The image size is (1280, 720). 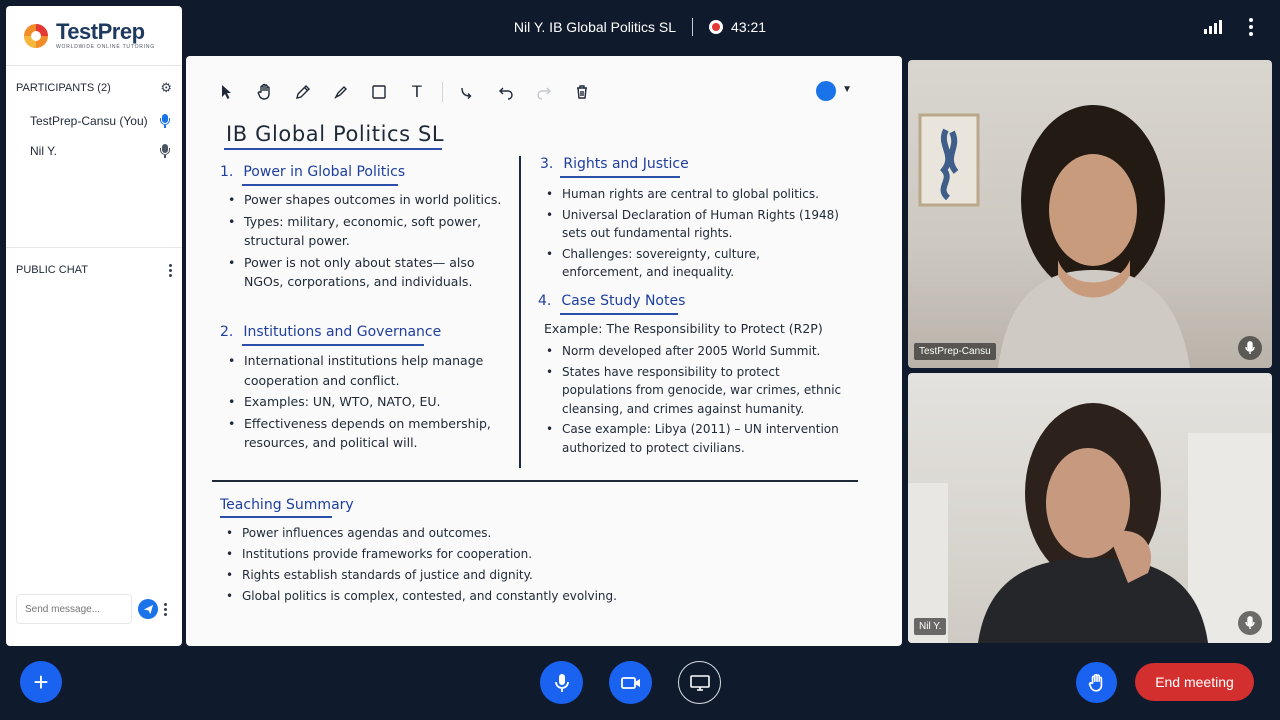 I want to click on camera-button, so click(x=630, y=682).